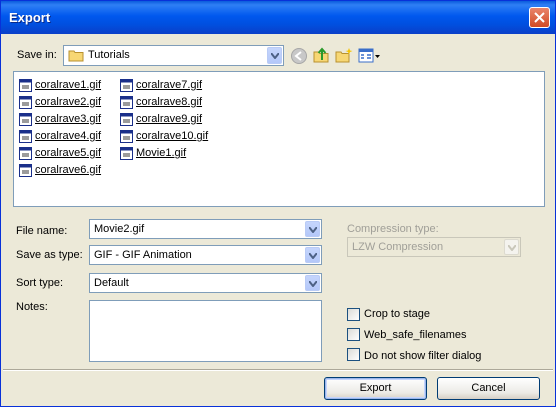 The width and height of the screenshot is (556, 407). What do you see at coordinates (68, 170) in the screenshot?
I see `file-name: coralrave6.gif` at bounding box center [68, 170].